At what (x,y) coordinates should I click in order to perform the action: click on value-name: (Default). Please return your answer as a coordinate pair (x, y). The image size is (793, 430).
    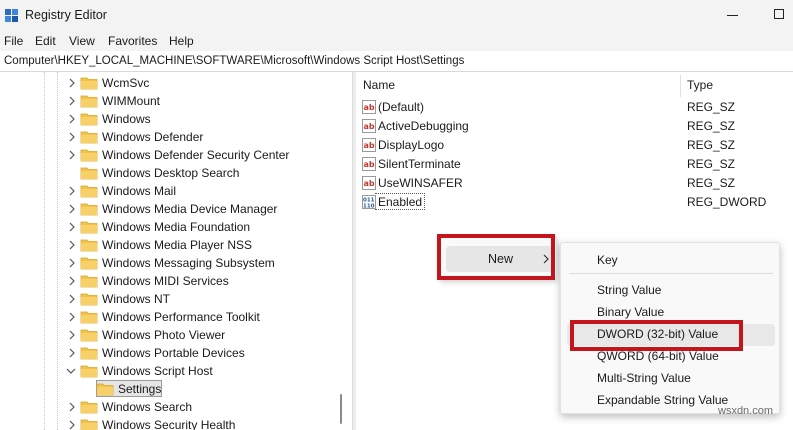
    Looking at the image, I should click on (401, 107).